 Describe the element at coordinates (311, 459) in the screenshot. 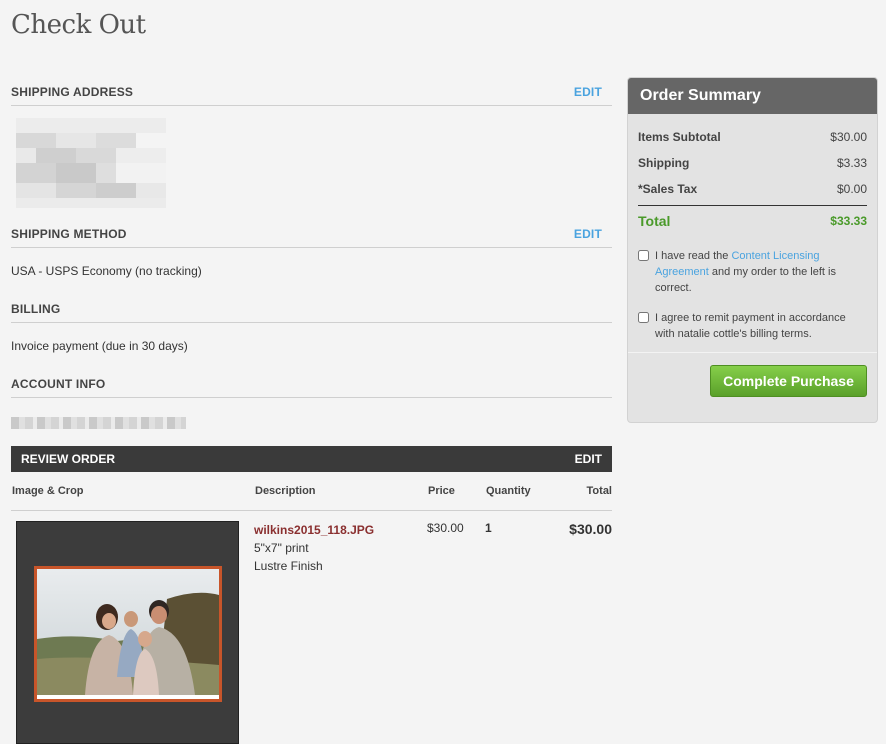

I see `review-order-bar: REVIEW ORDER EDIT` at that location.